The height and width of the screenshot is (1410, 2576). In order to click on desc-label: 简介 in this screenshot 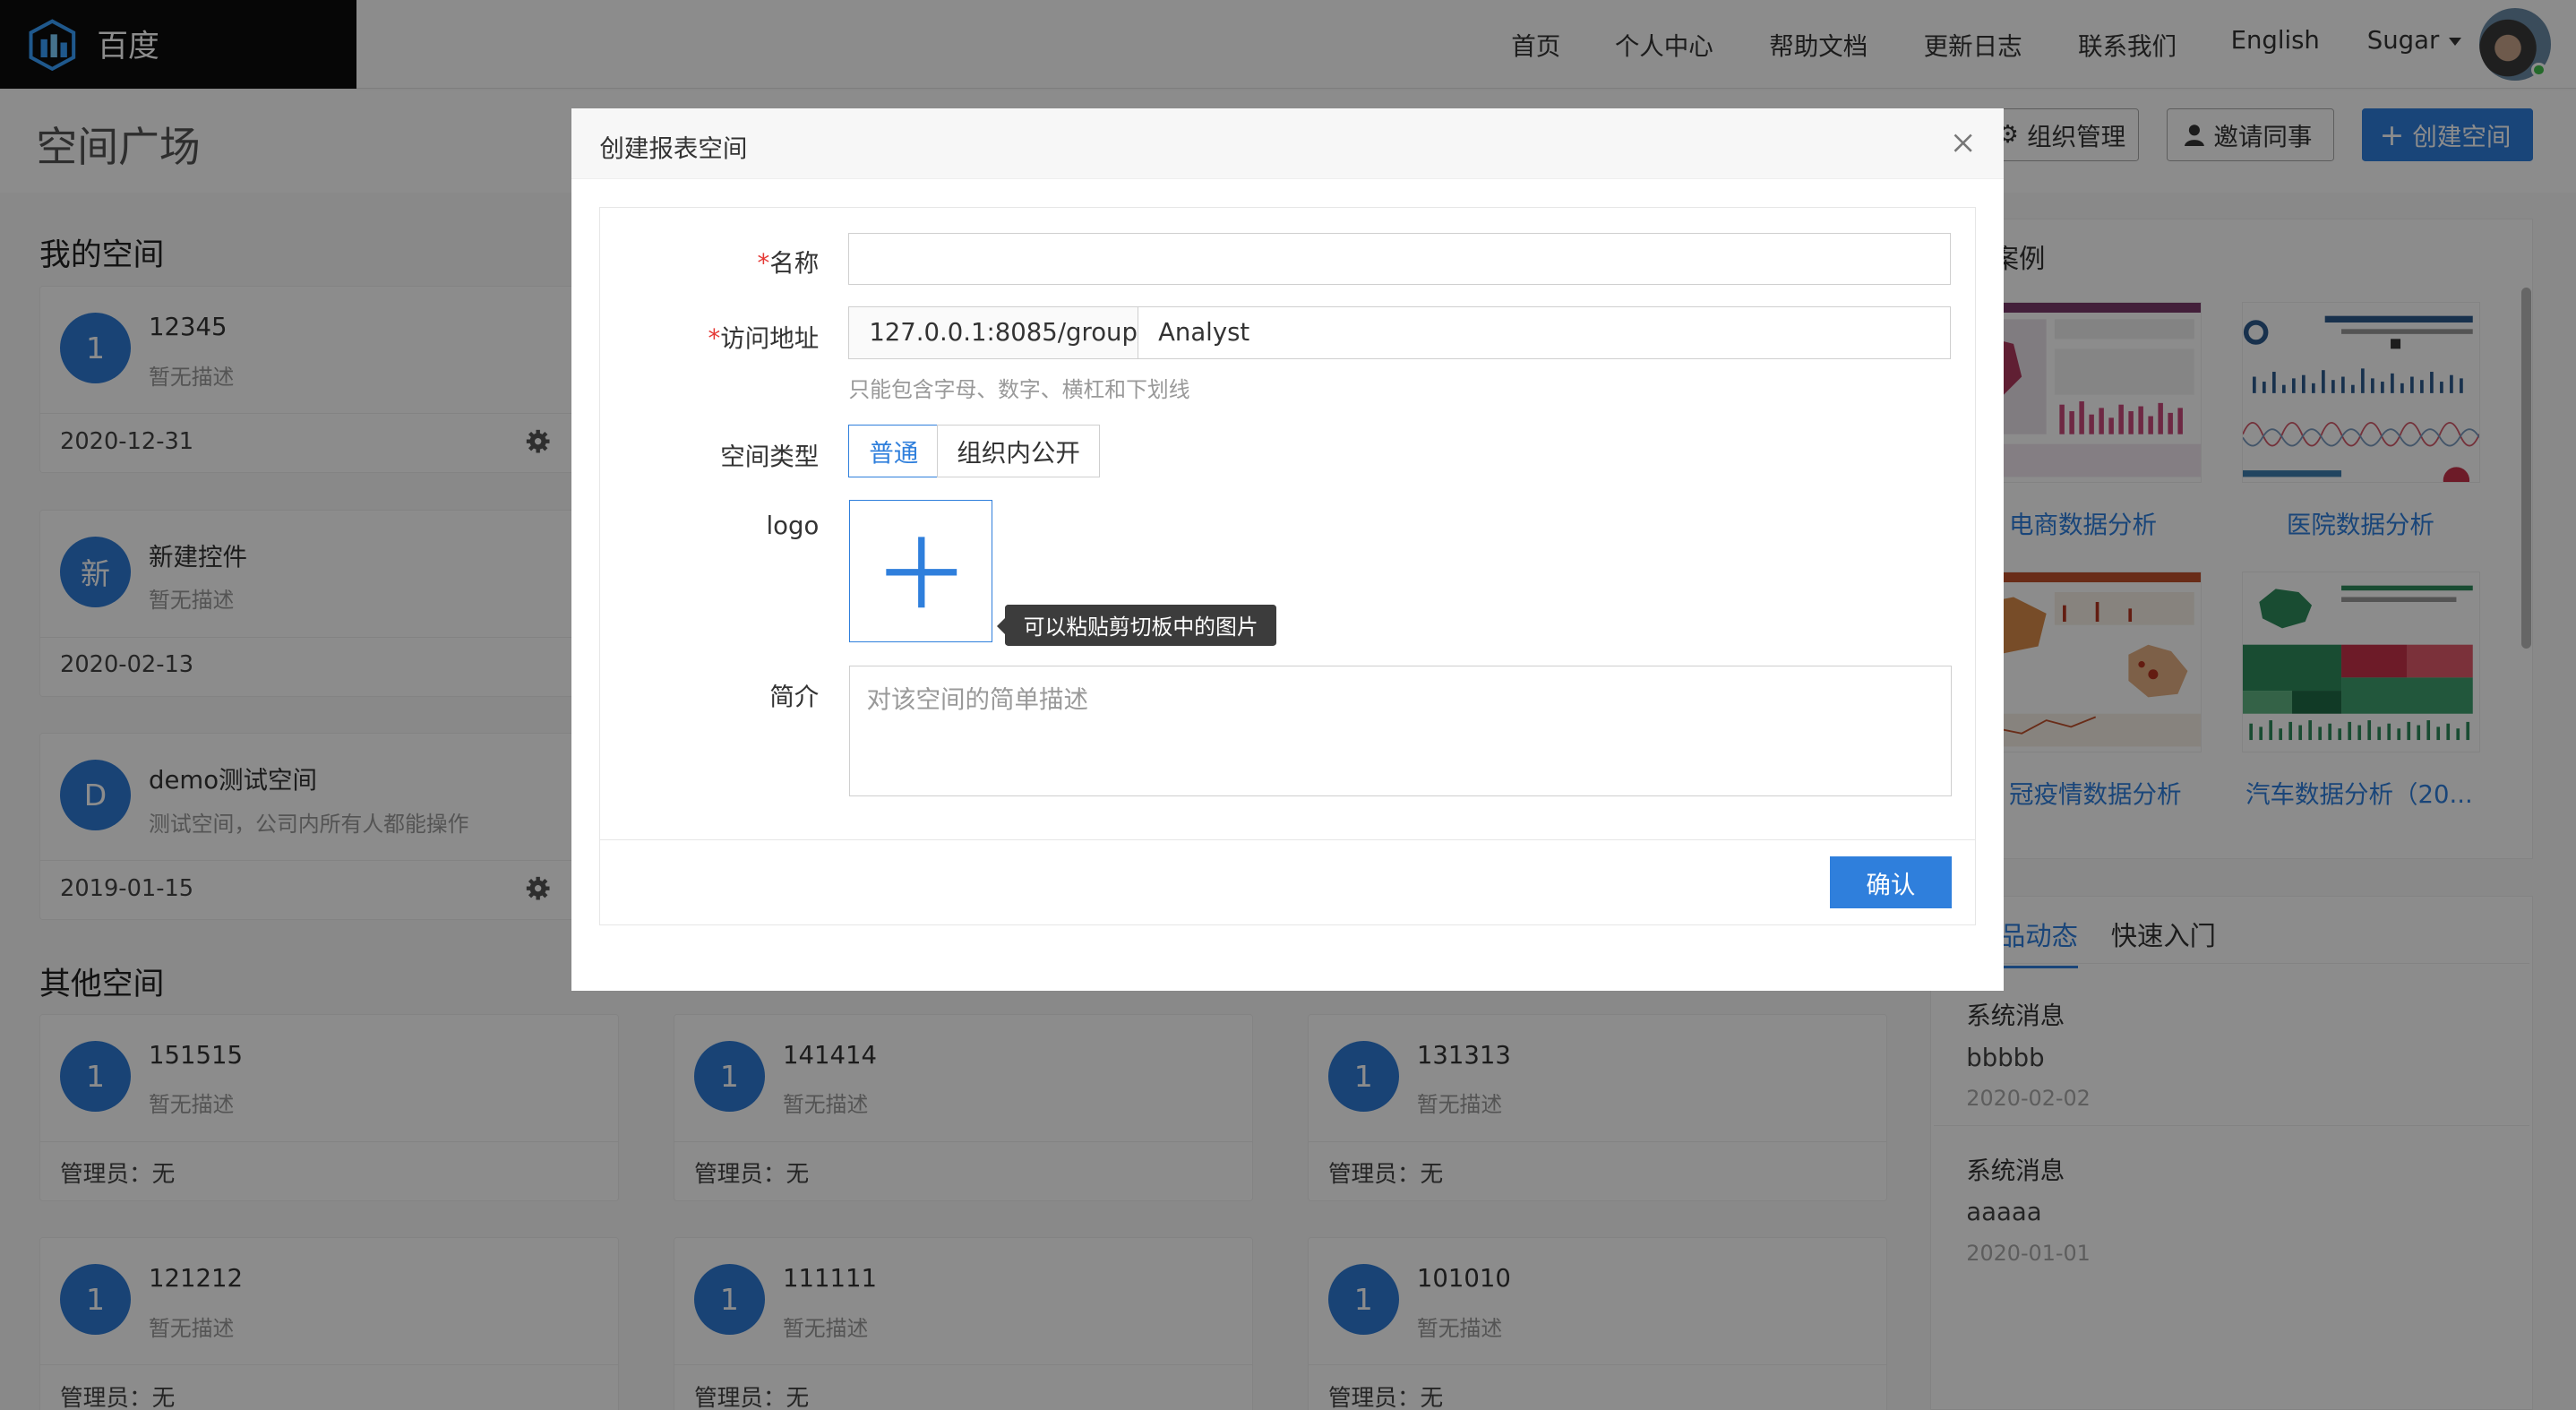, I will do `click(794, 696)`.